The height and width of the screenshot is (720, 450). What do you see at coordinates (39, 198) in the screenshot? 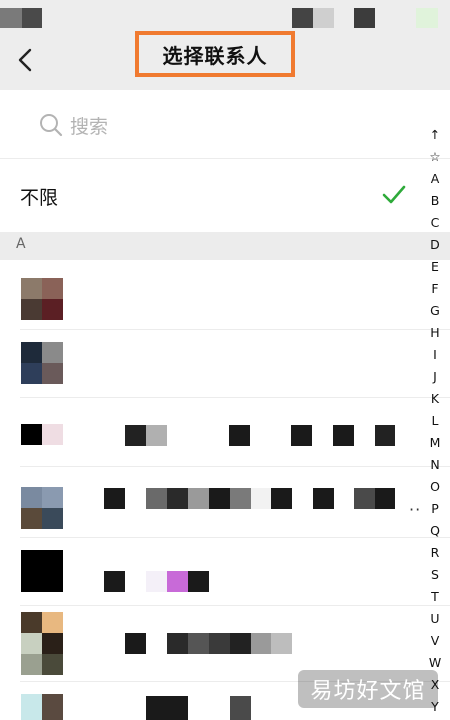
I see `option-no-limit-label: 不限` at bounding box center [39, 198].